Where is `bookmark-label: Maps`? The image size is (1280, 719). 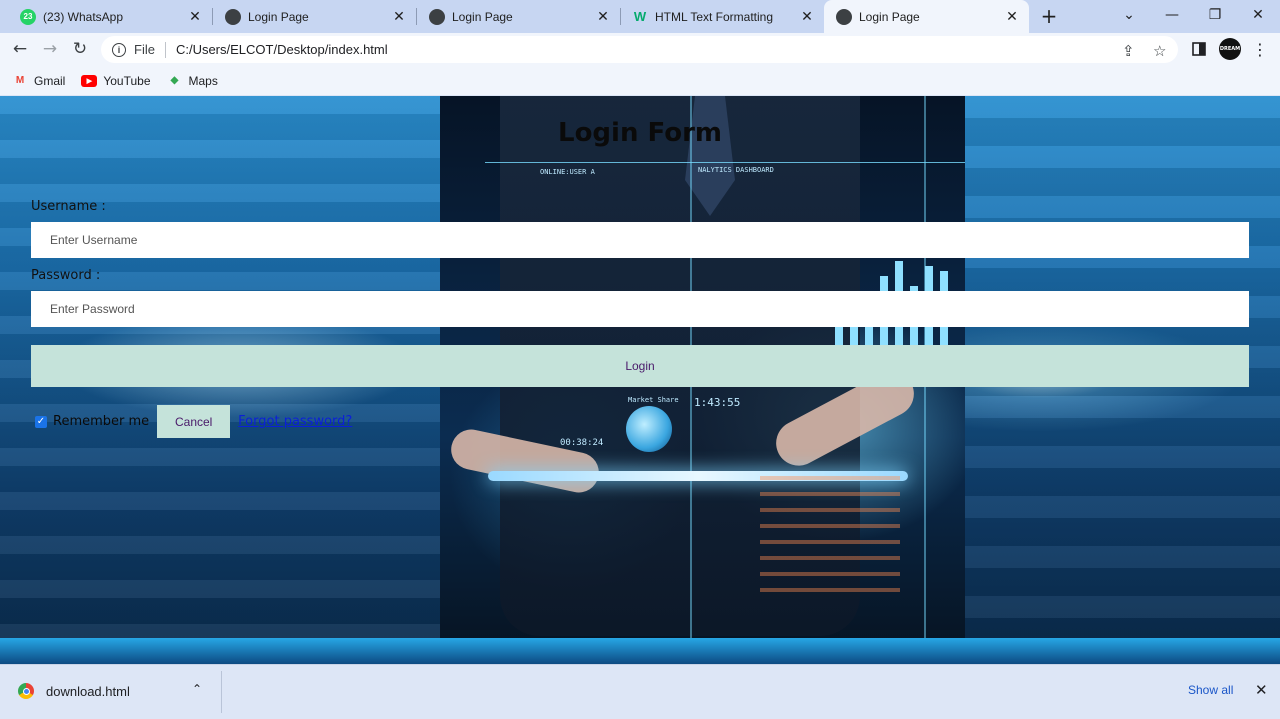
bookmark-label: Maps is located at coordinates (203, 80).